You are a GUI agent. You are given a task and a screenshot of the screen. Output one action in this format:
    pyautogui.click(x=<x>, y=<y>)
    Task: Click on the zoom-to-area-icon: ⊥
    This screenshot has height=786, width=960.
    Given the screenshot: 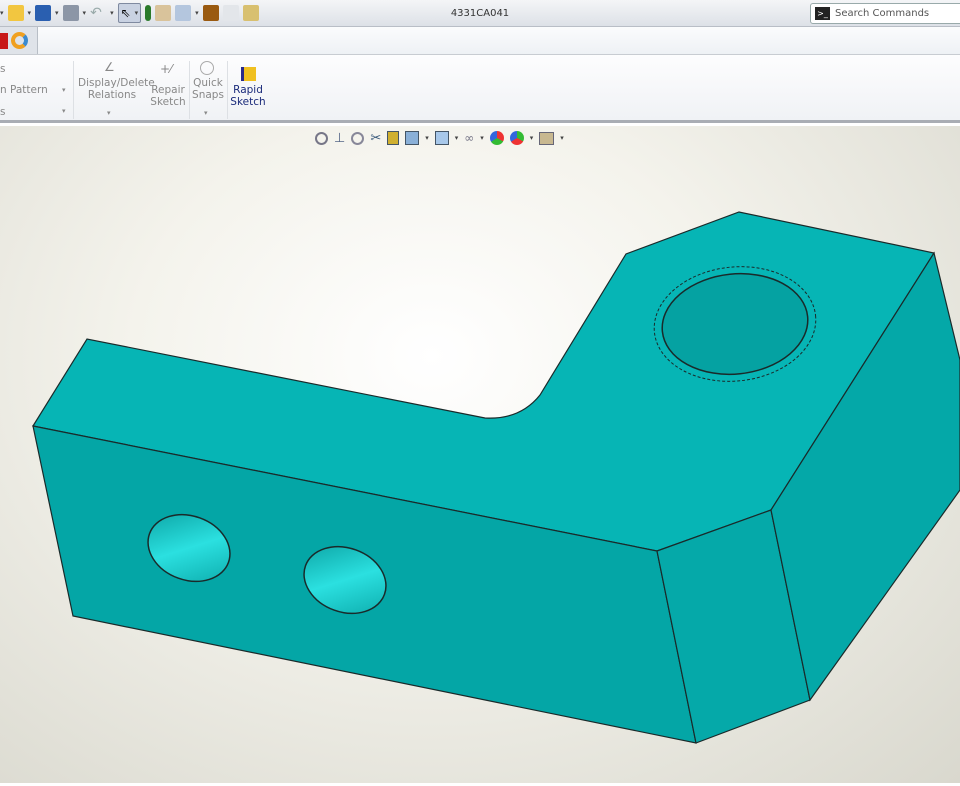 What is the action you would take?
    pyautogui.click(x=339, y=138)
    